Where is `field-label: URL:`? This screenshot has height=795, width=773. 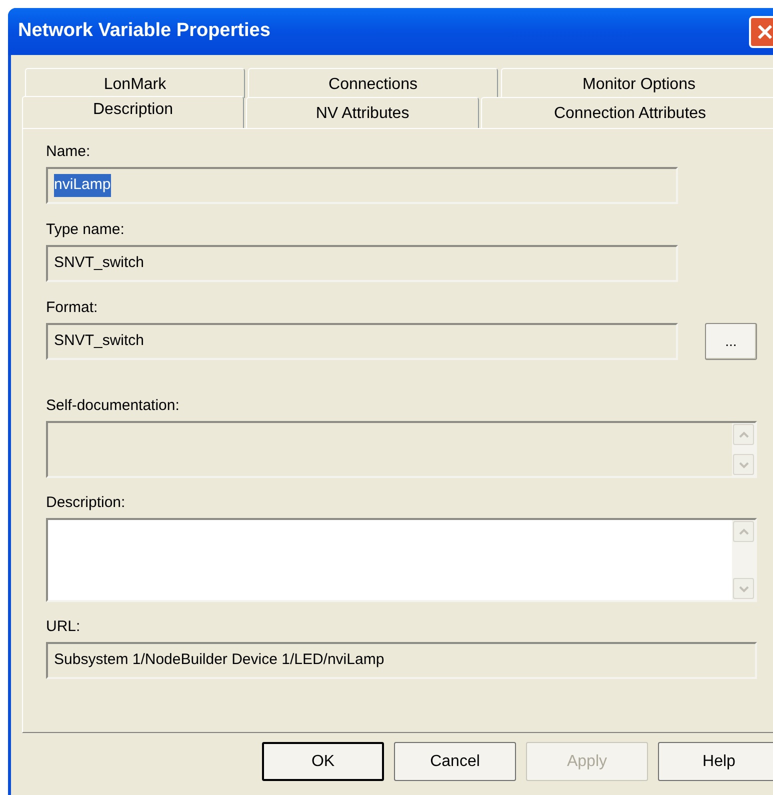
field-label: URL: is located at coordinates (64, 626).